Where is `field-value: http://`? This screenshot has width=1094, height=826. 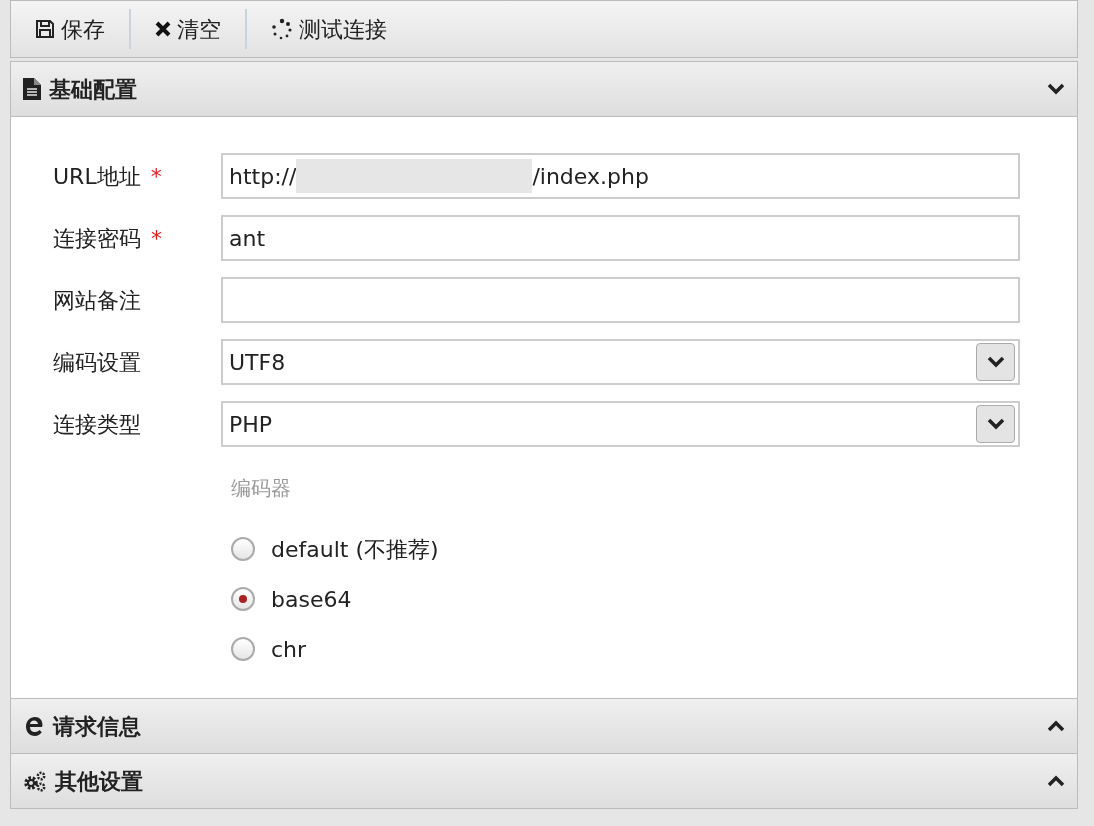 field-value: http:// is located at coordinates (263, 176).